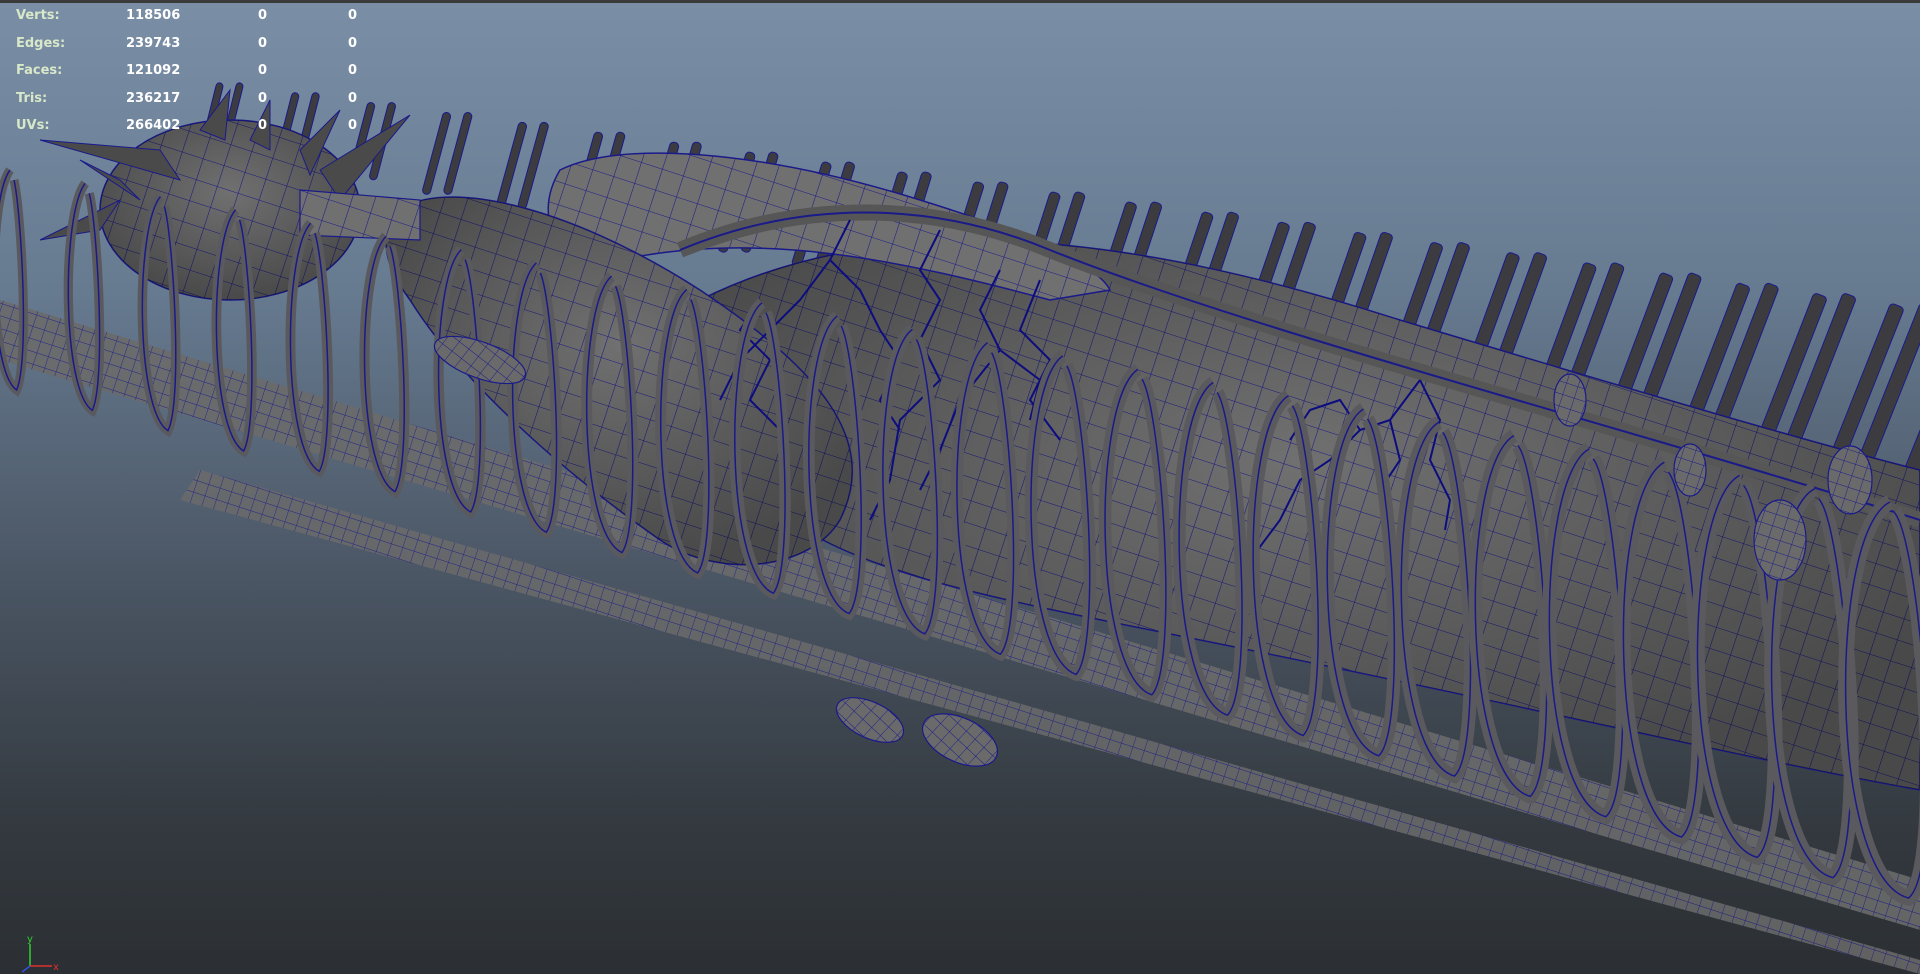 The height and width of the screenshot is (974, 1920). What do you see at coordinates (153, 70) in the screenshot?
I see `hud-value: 121092` at bounding box center [153, 70].